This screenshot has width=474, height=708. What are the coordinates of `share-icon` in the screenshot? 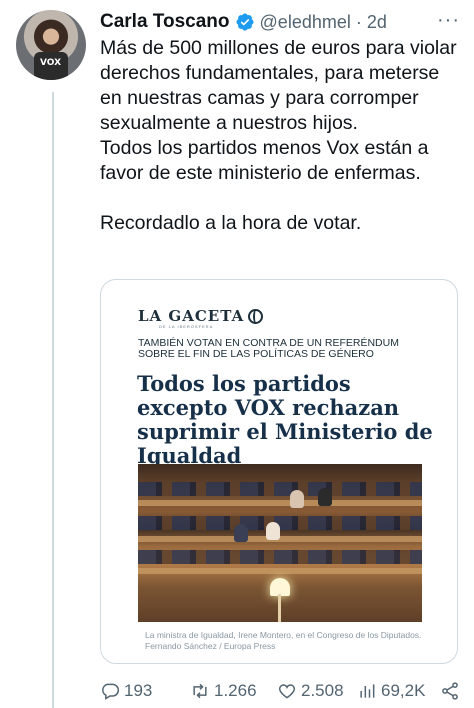 It's located at (450, 691).